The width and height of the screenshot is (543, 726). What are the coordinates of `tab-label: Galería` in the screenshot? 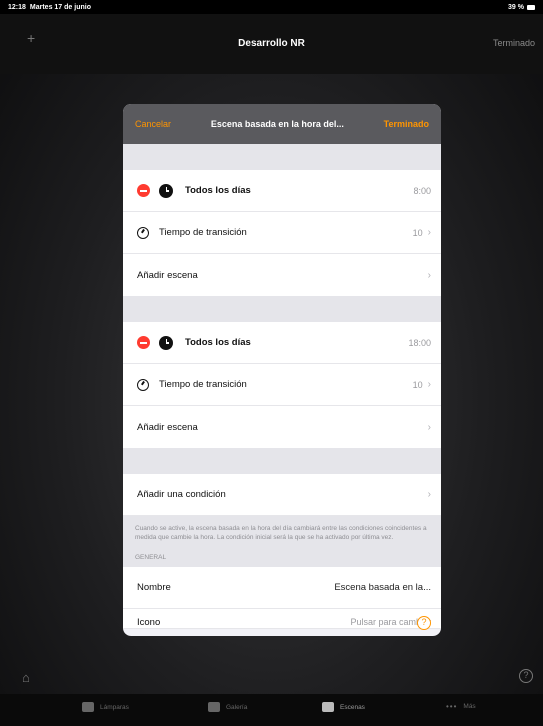 It's located at (237, 707).